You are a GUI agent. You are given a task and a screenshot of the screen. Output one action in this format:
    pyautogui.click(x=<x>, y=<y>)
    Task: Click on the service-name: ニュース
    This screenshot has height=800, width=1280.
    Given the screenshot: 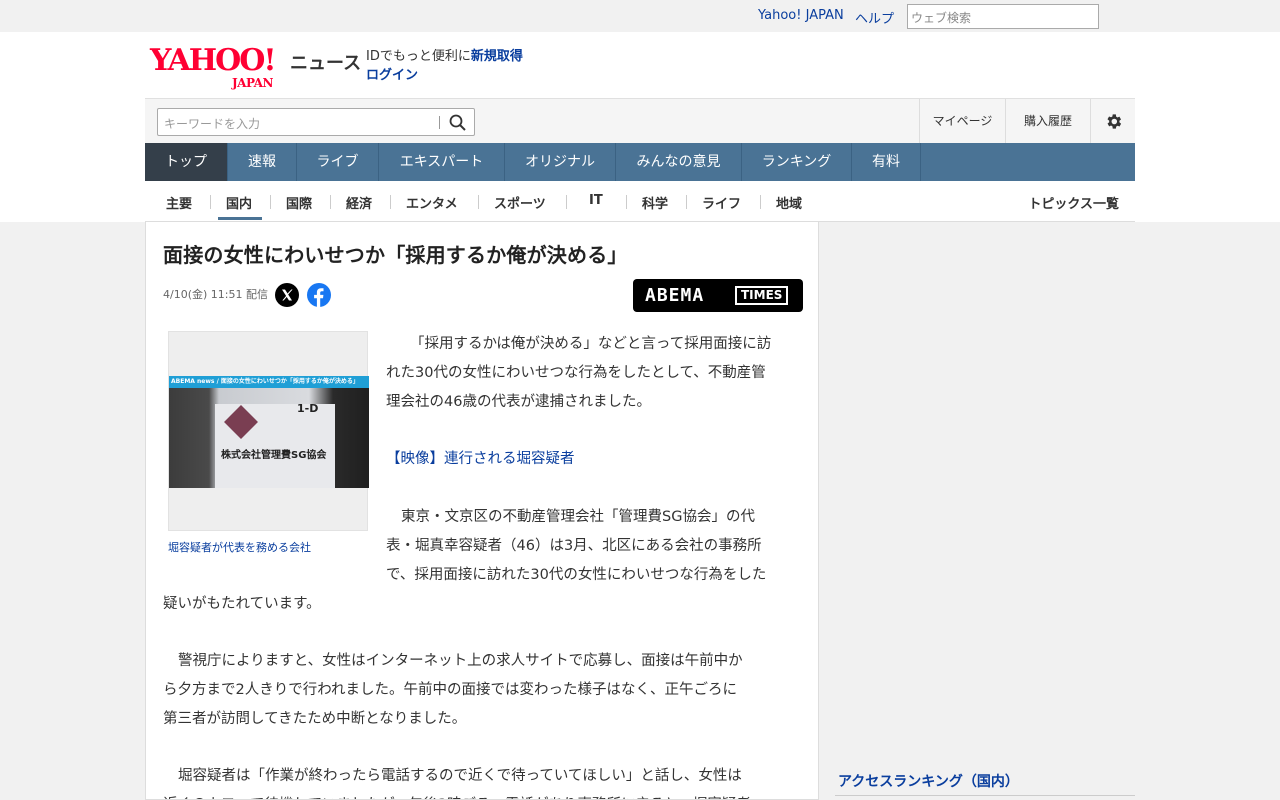 What is the action you would take?
    pyautogui.click(x=325, y=62)
    